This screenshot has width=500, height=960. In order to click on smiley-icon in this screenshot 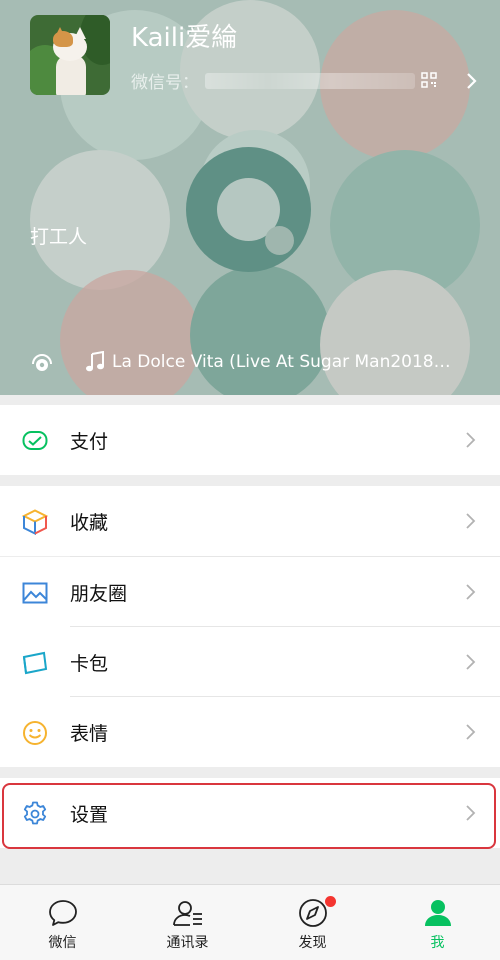, I will do `click(35, 733)`.